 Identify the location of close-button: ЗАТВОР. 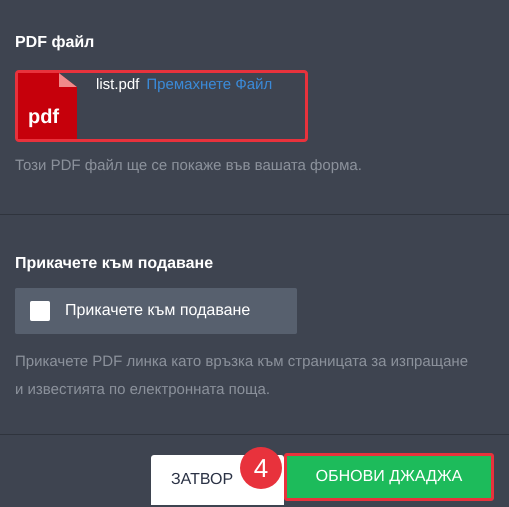
(196, 480).